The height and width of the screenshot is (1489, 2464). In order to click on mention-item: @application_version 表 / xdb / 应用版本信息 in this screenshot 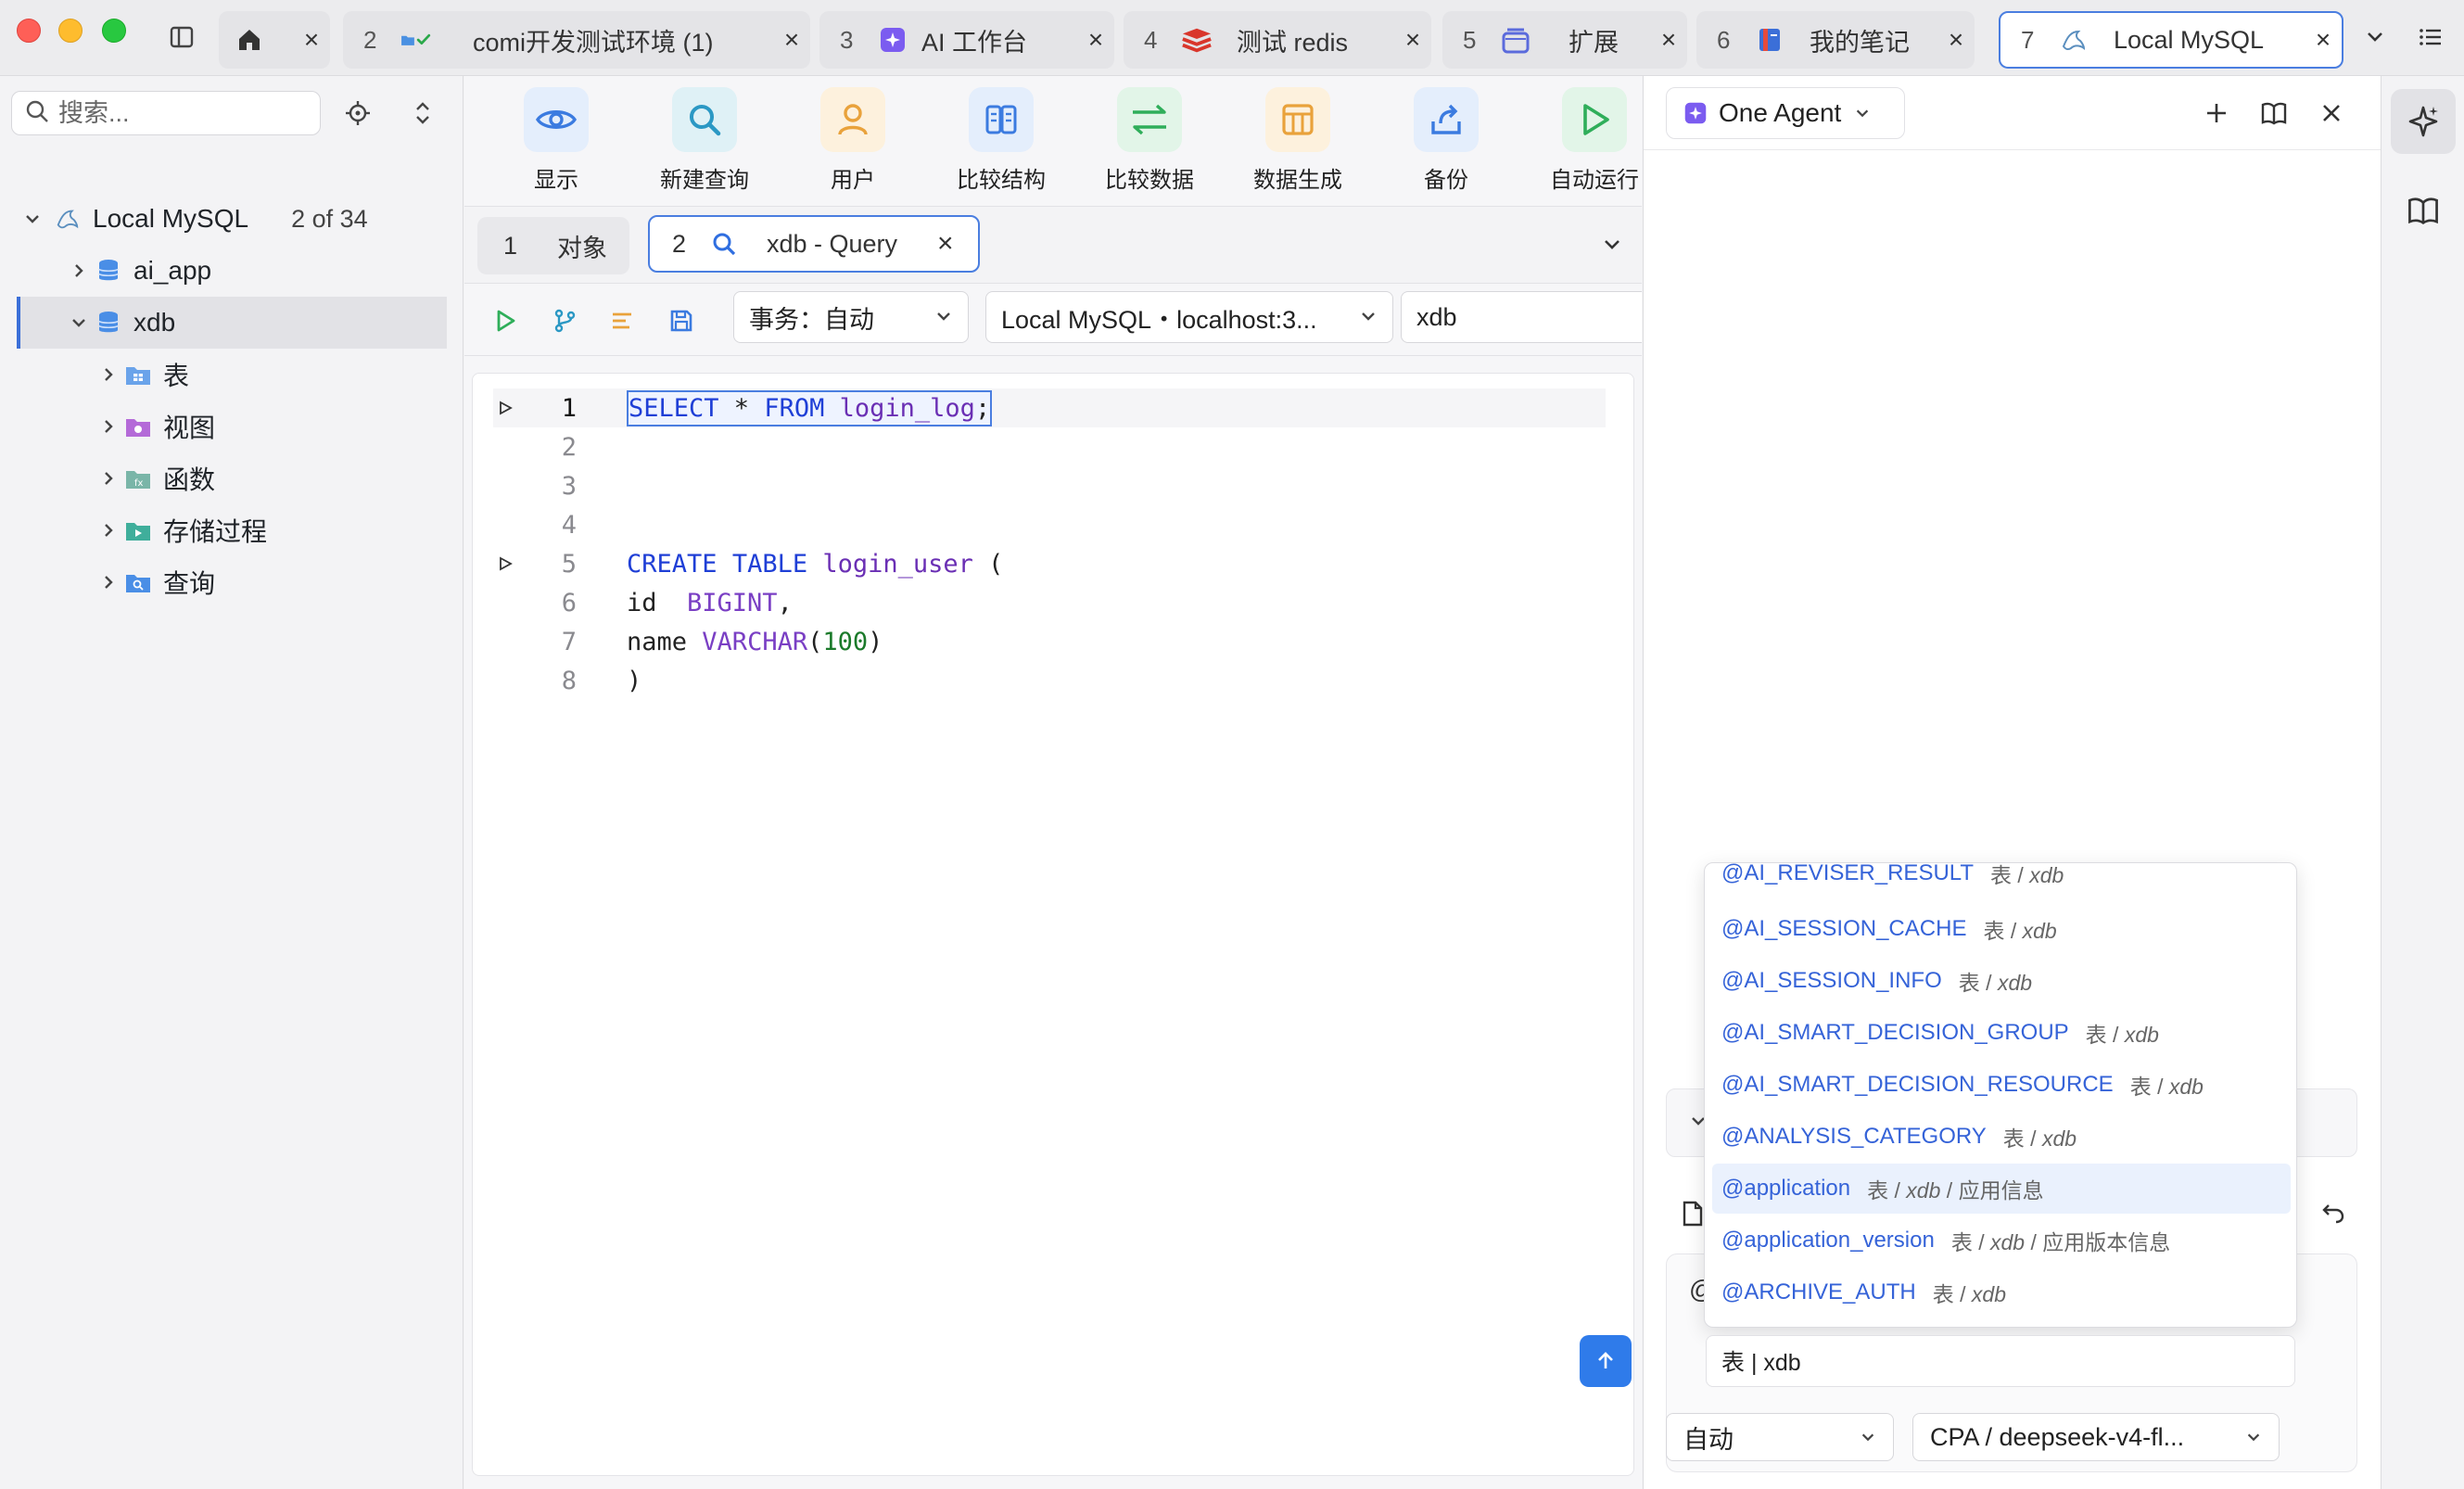, I will do `click(2001, 1241)`.